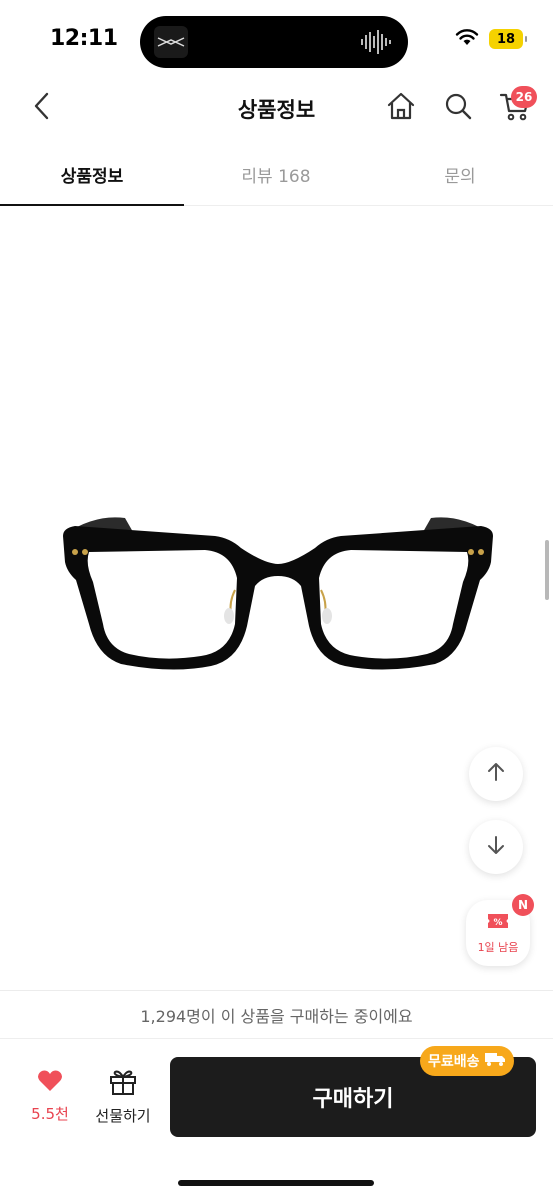  I want to click on scrollbar, so click(547, 570).